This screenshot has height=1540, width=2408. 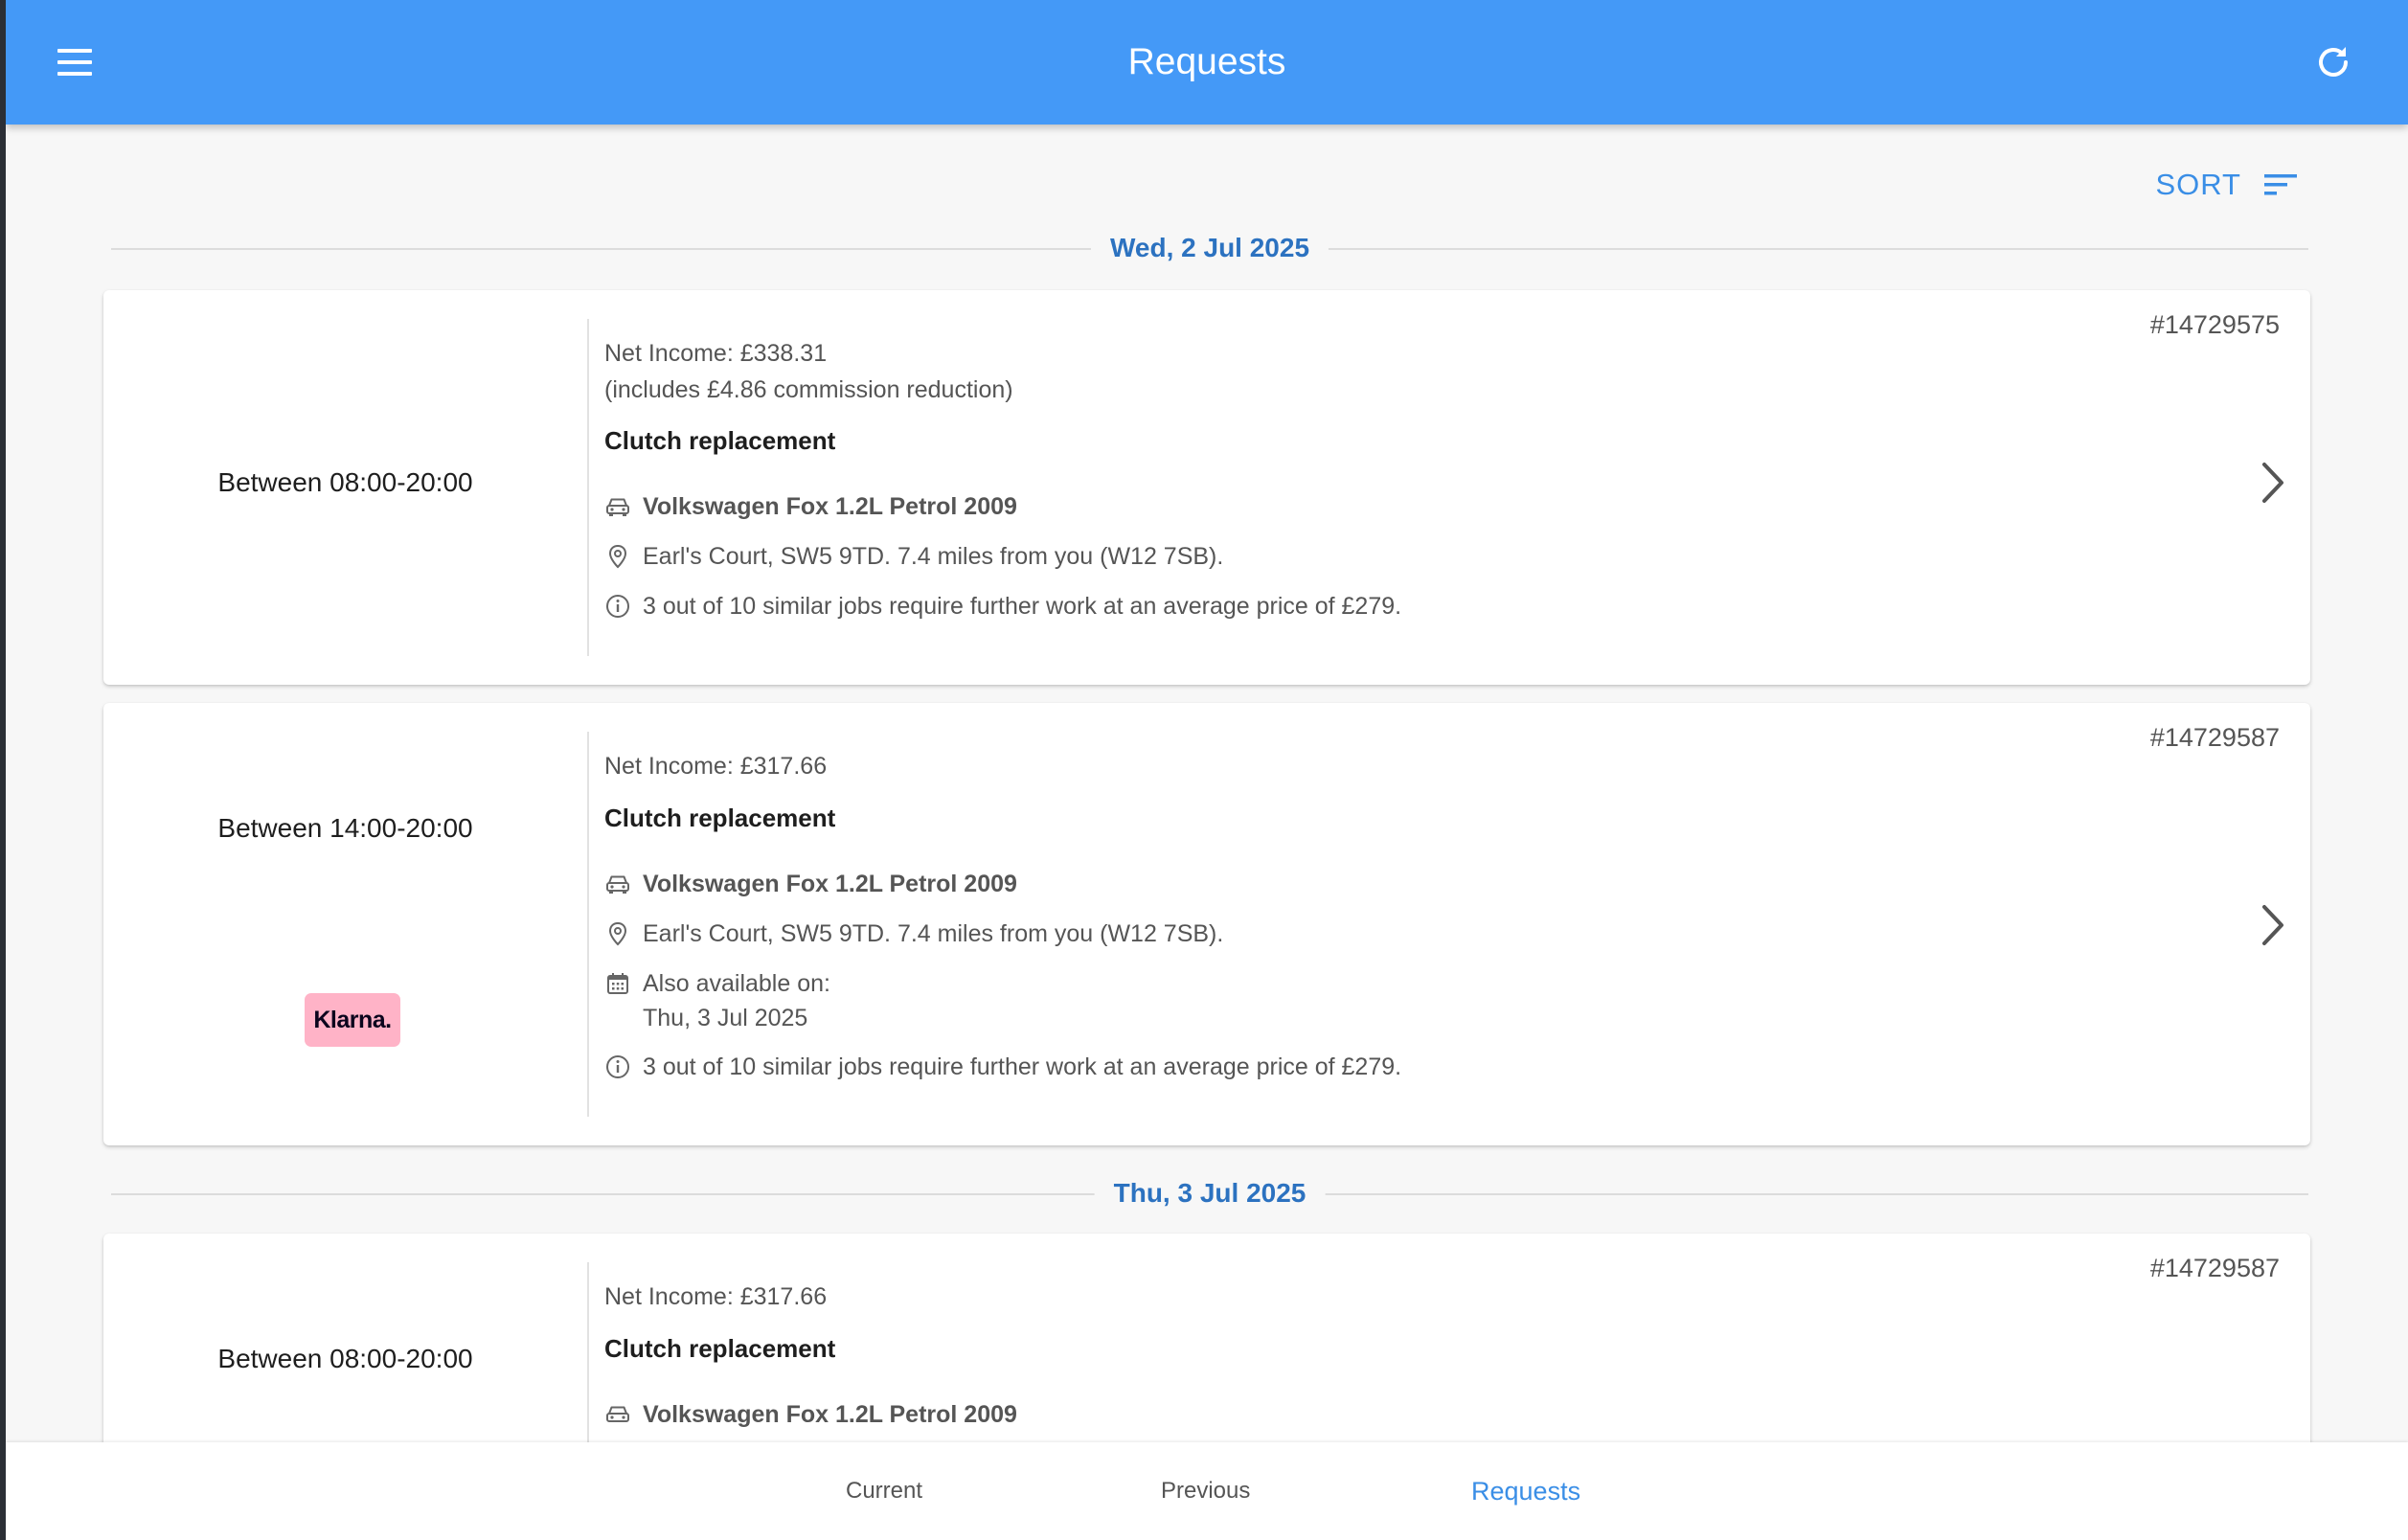 I want to click on date-separator: Thu, 3 Jul 2025, so click(x=1209, y=1193).